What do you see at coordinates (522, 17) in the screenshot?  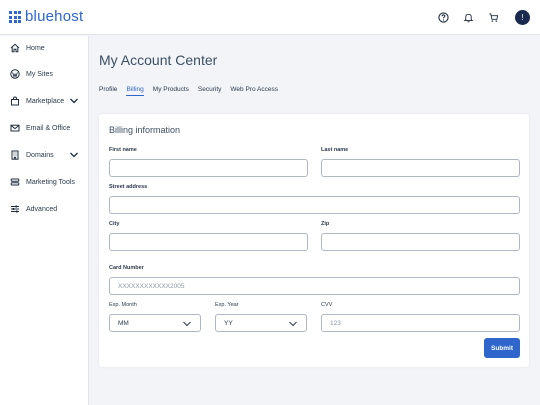 I see `avatar: !` at bounding box center [522, 17].